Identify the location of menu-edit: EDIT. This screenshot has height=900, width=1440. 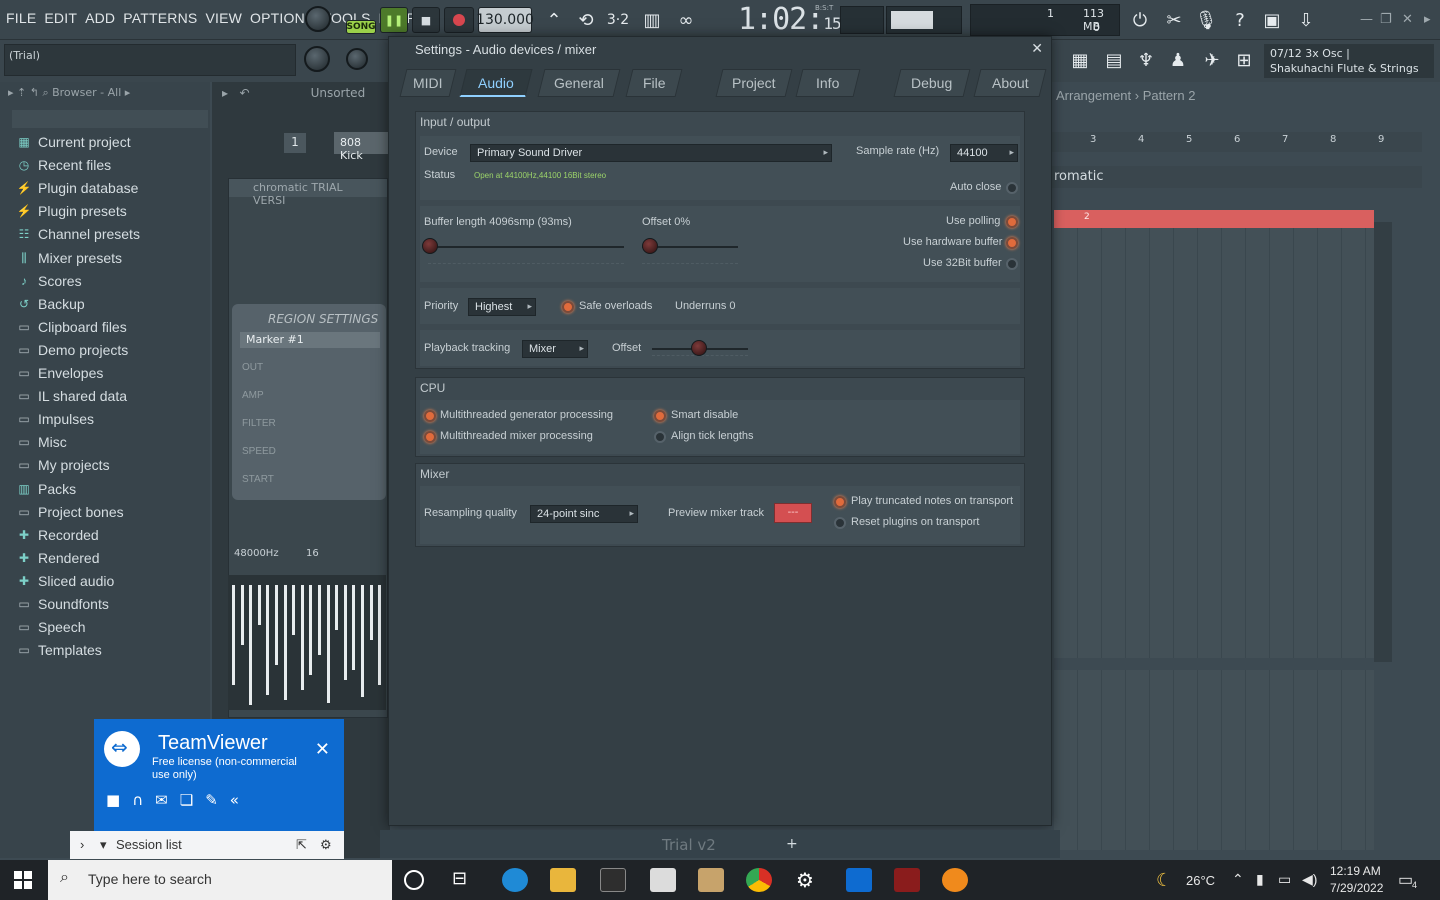
(60, 18).